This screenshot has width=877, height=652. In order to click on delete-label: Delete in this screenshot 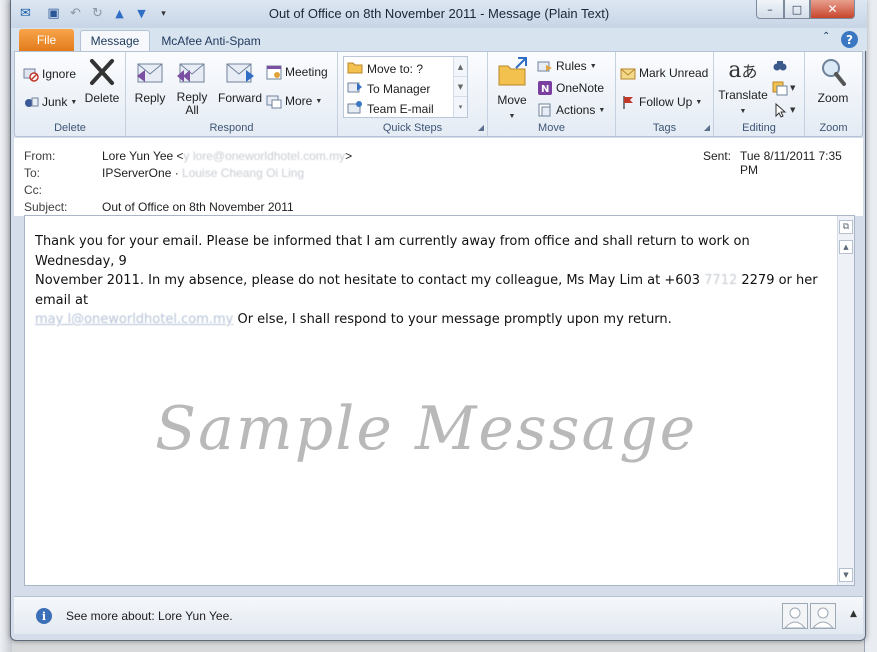, I will do `click(102, 98)`.